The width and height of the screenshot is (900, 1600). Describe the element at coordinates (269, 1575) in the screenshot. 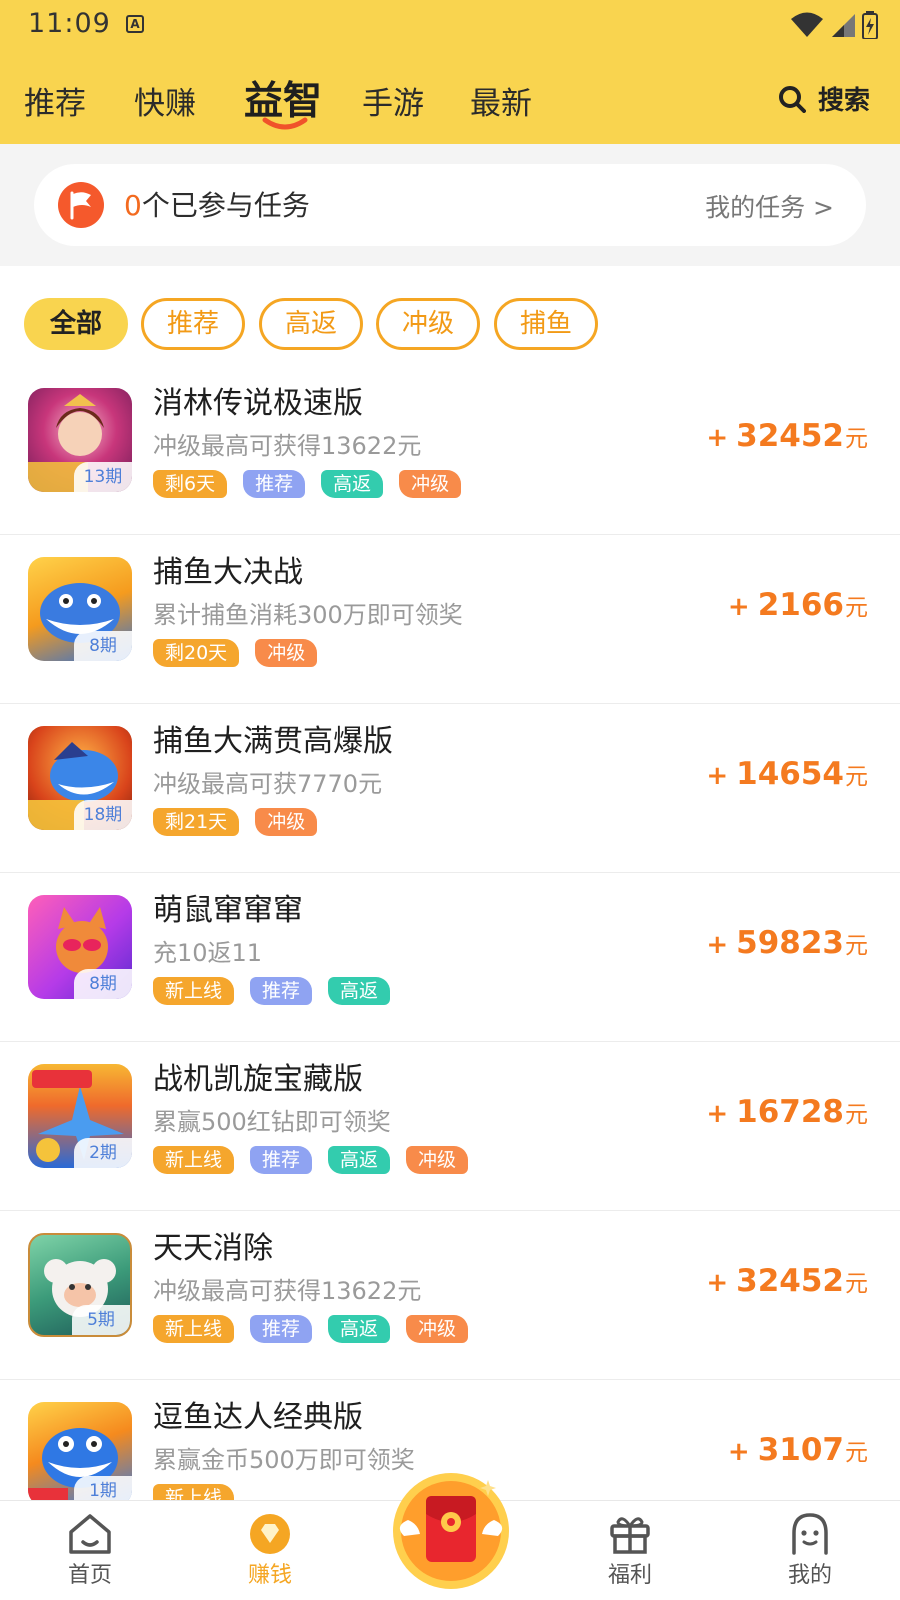

I see `nav-earn-label: 赚钱` at that location.